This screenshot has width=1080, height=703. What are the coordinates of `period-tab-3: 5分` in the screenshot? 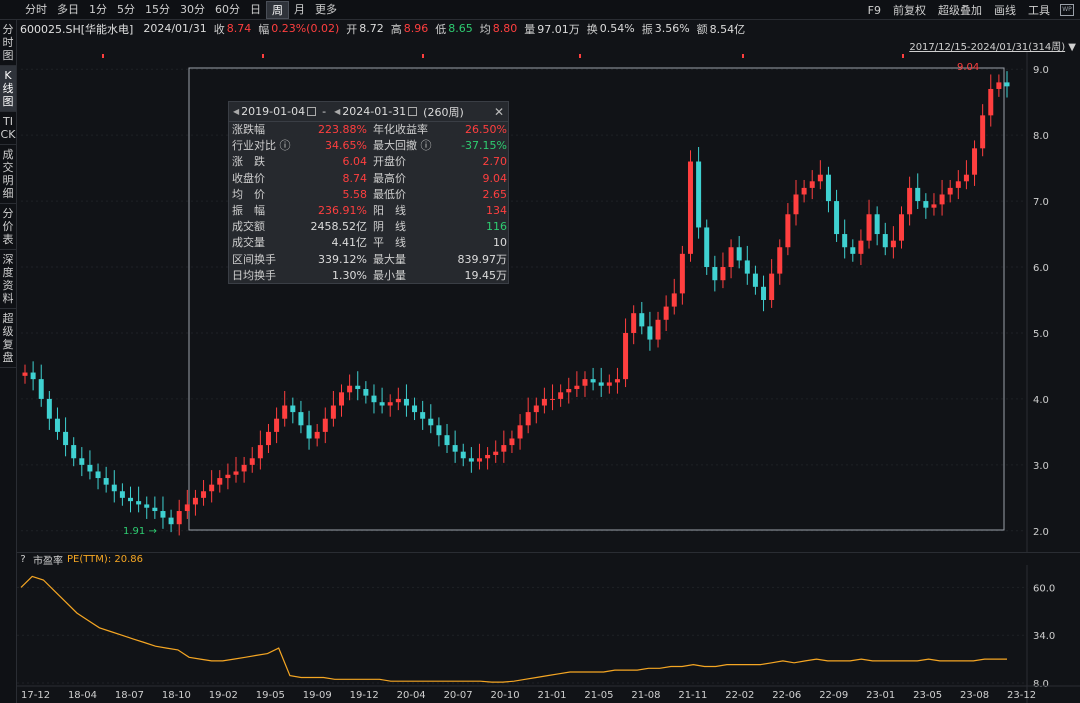 It's located at (126, 10).